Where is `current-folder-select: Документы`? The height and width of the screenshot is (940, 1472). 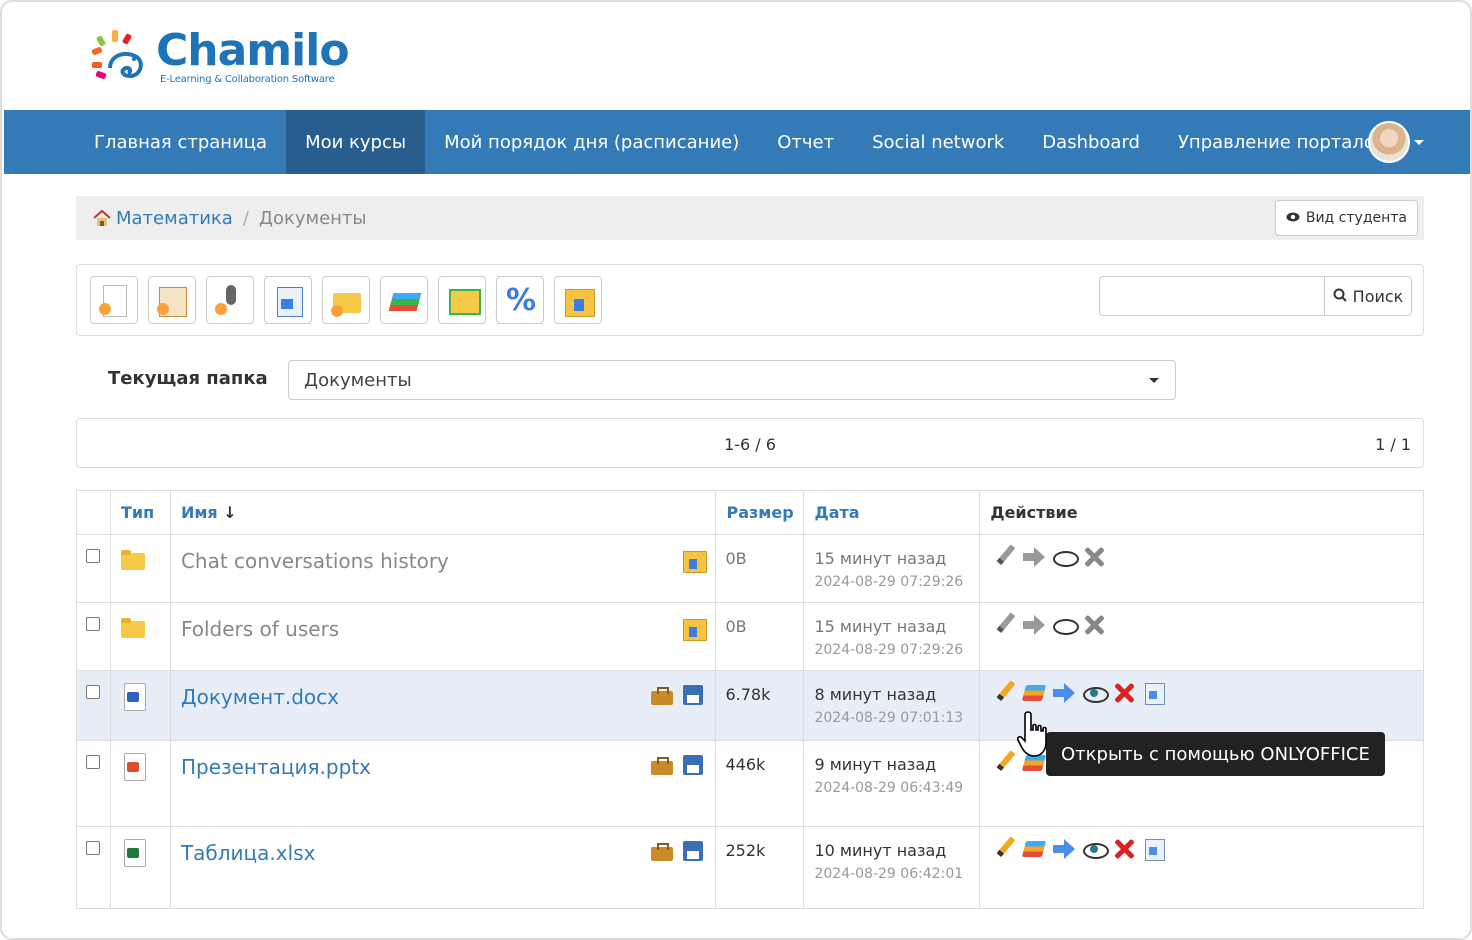 current-folder-select: Документы is located at coordinates (732, 380).